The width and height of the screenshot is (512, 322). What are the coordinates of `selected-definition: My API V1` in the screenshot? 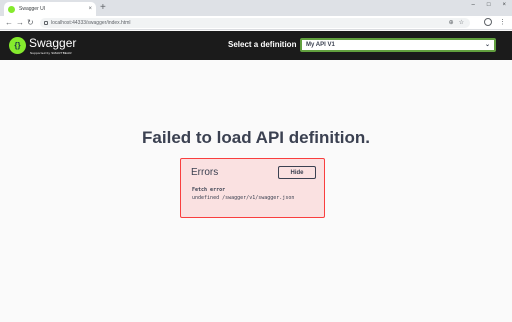 It's located at (320, 45).